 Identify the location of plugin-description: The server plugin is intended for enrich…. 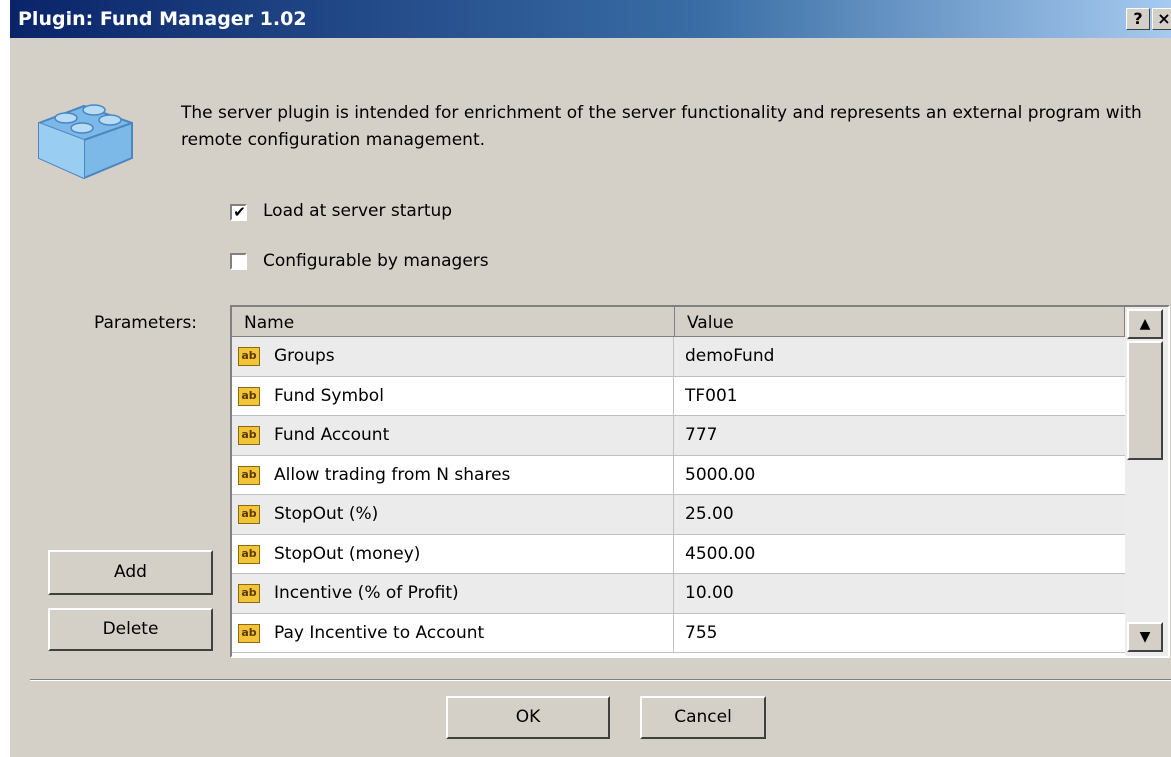
(661, 126).